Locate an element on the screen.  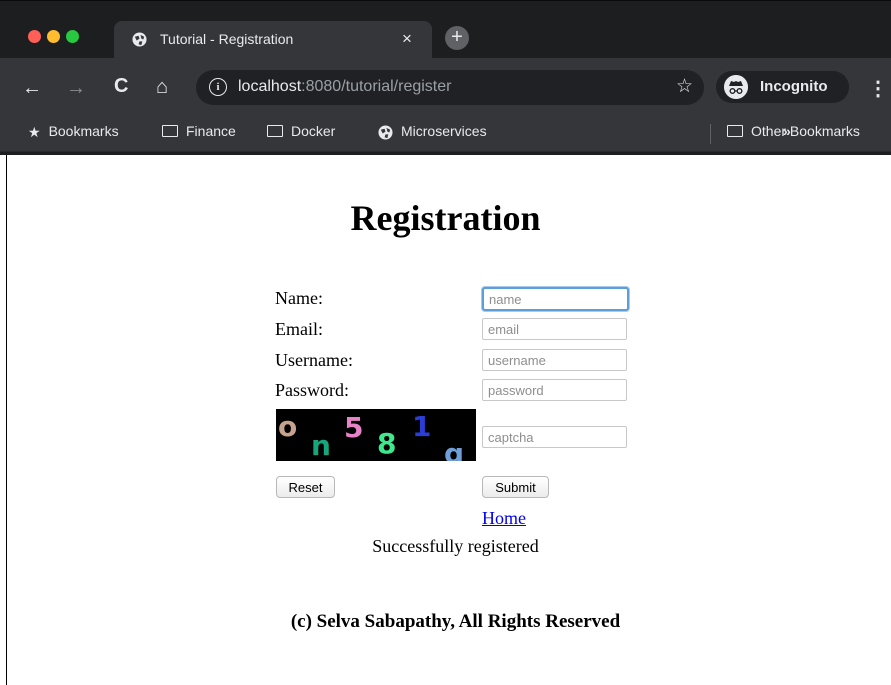
address-bar: i localhost:8080/tutorial/register ☆ is located at coordinates (450, 87).